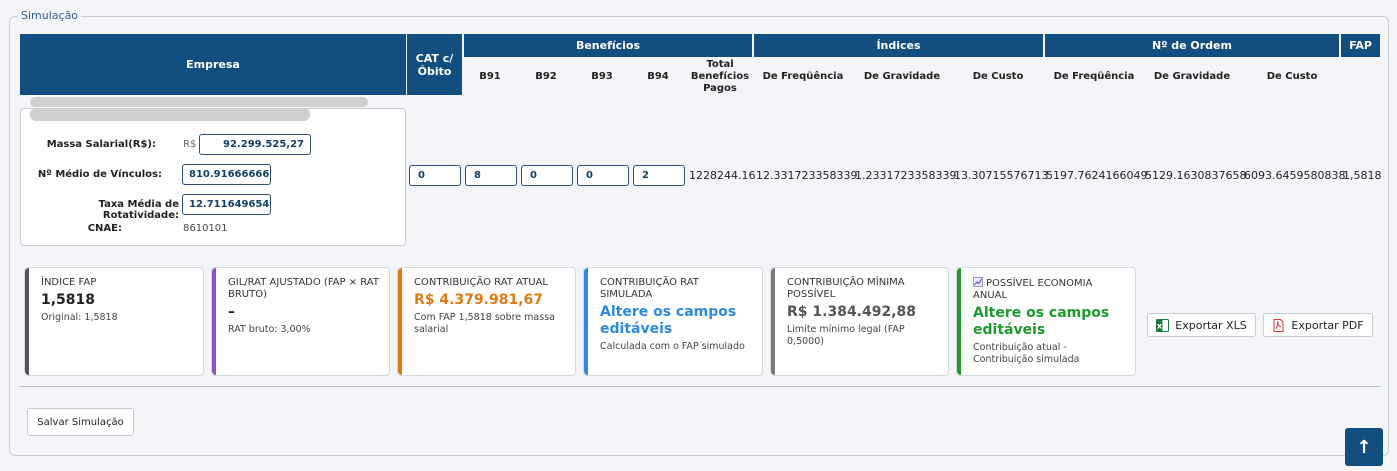 The width and height of the screenshot is (1397, 471). What do you see at coordinates (79, 317) in the screenshot?
I see `card-subtitle: Original: 1,5818` at bounding box center [79, 317].